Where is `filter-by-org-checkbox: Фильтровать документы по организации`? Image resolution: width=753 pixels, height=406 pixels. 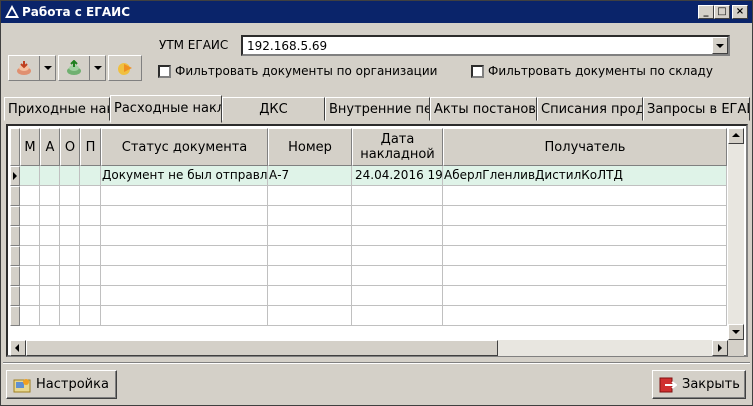 filter-by-org-checkbox: Фильтровать документы по организации is located at coordinates (297, 71).